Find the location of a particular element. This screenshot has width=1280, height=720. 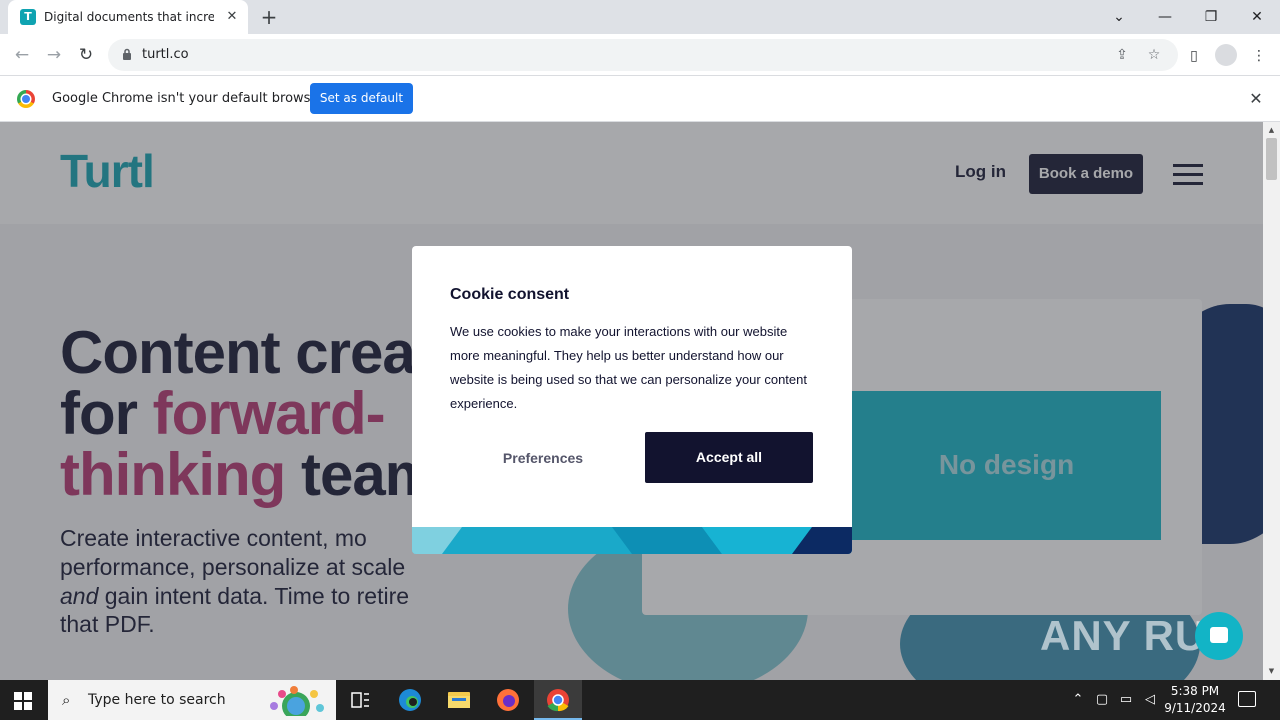

edge-icon is located at coordinates (410, 700).